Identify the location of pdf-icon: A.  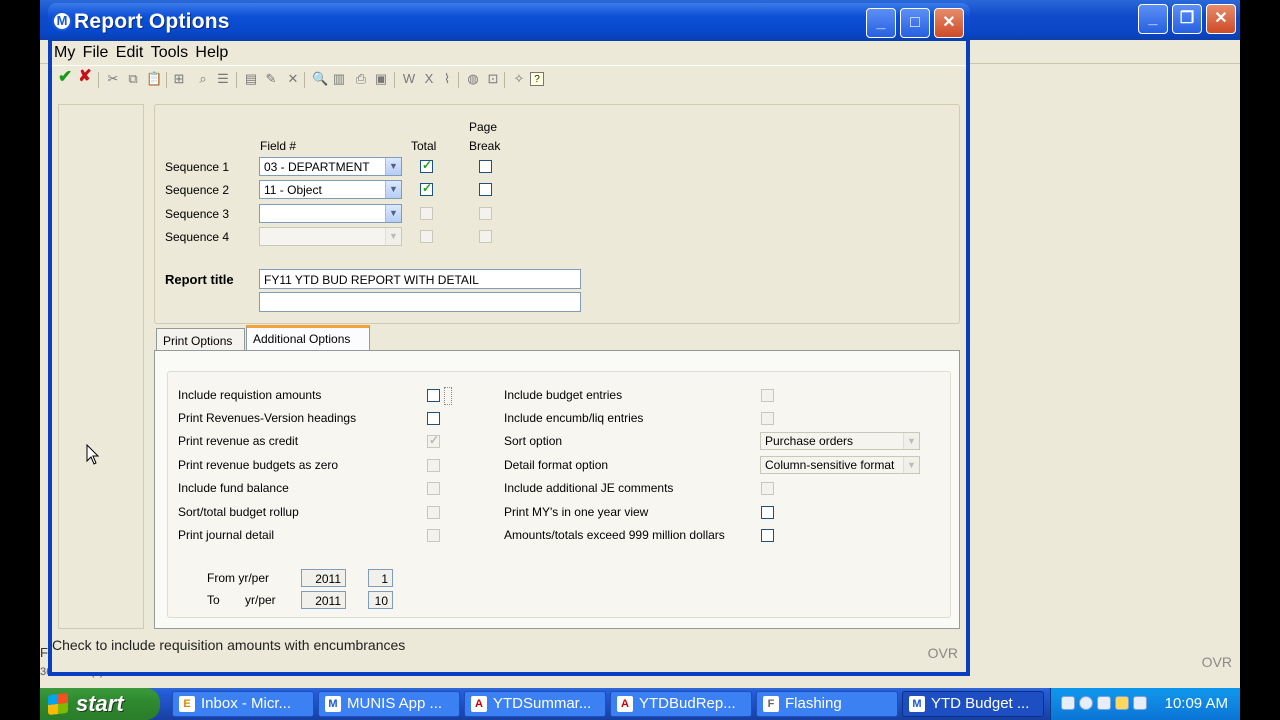
(625, 704).